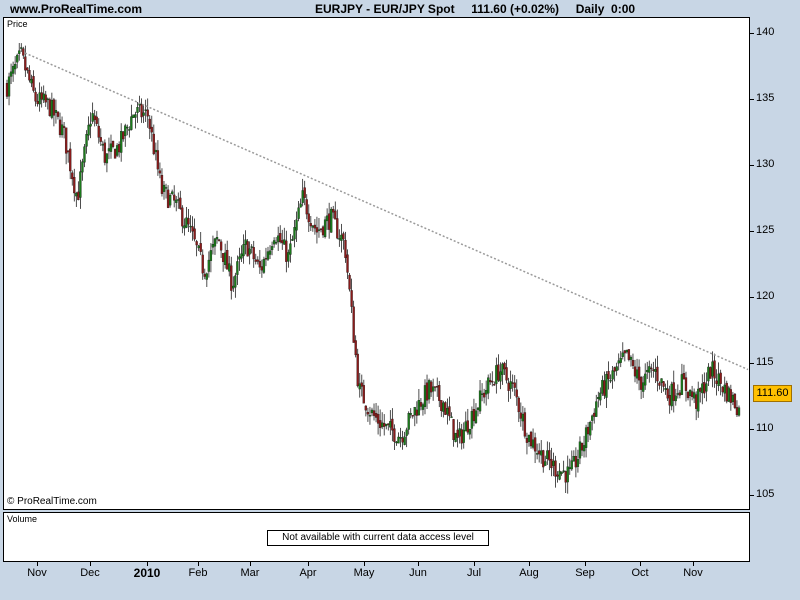 The image size is (800, 600). I want to click on x-tick-label: May, so click(364, 573).